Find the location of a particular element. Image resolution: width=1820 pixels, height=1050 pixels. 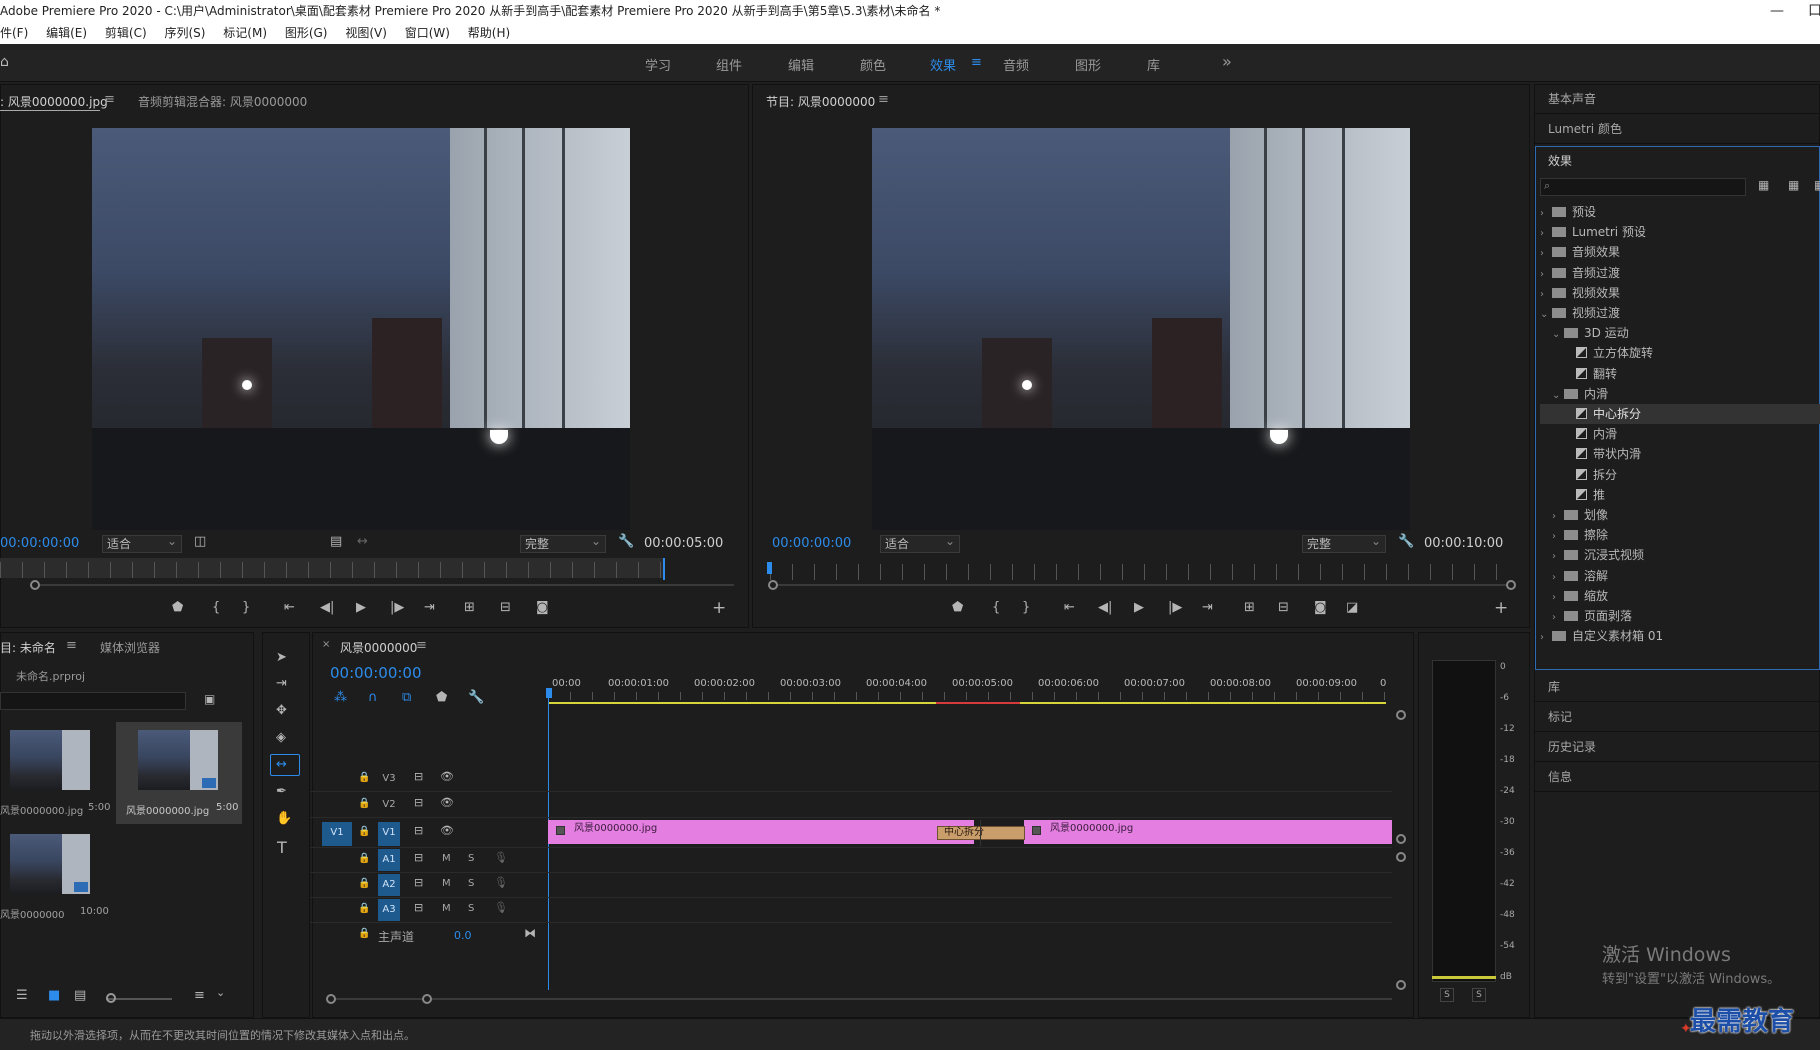

list-view-icon: ☰ is located at coordinates (22, 995).